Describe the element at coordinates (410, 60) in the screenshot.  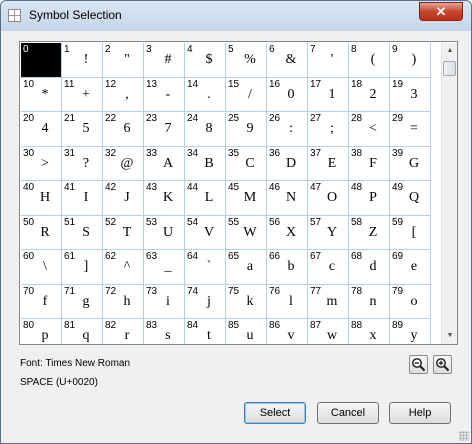
I see `symbol-cell: 9)` at that location.